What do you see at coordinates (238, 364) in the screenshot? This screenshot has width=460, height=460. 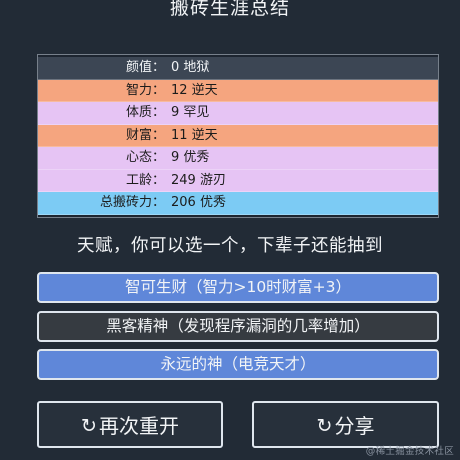 I see `talent-option-esports: 永远的神（电竞天才）` at bounding box center [238, 364].